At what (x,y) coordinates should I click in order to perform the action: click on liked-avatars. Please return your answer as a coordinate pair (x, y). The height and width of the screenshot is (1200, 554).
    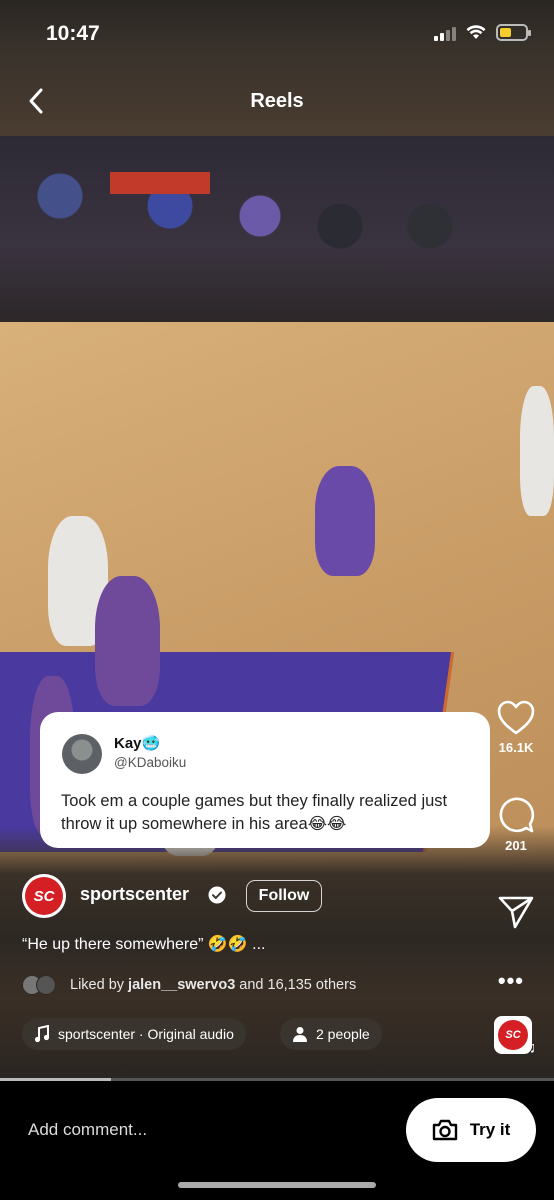
    Looking at the image, I should click on (42, 985).